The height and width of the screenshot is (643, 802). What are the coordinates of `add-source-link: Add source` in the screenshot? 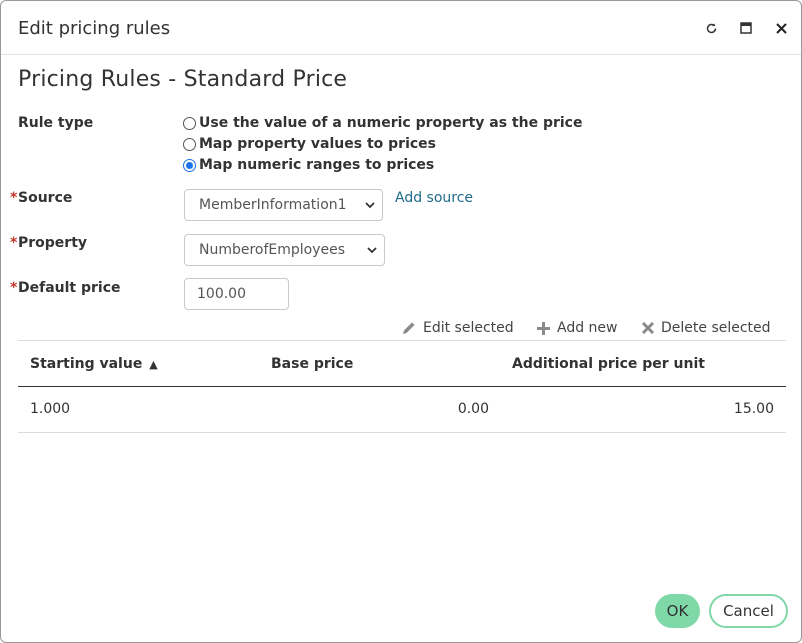 It's located at (434, 198).